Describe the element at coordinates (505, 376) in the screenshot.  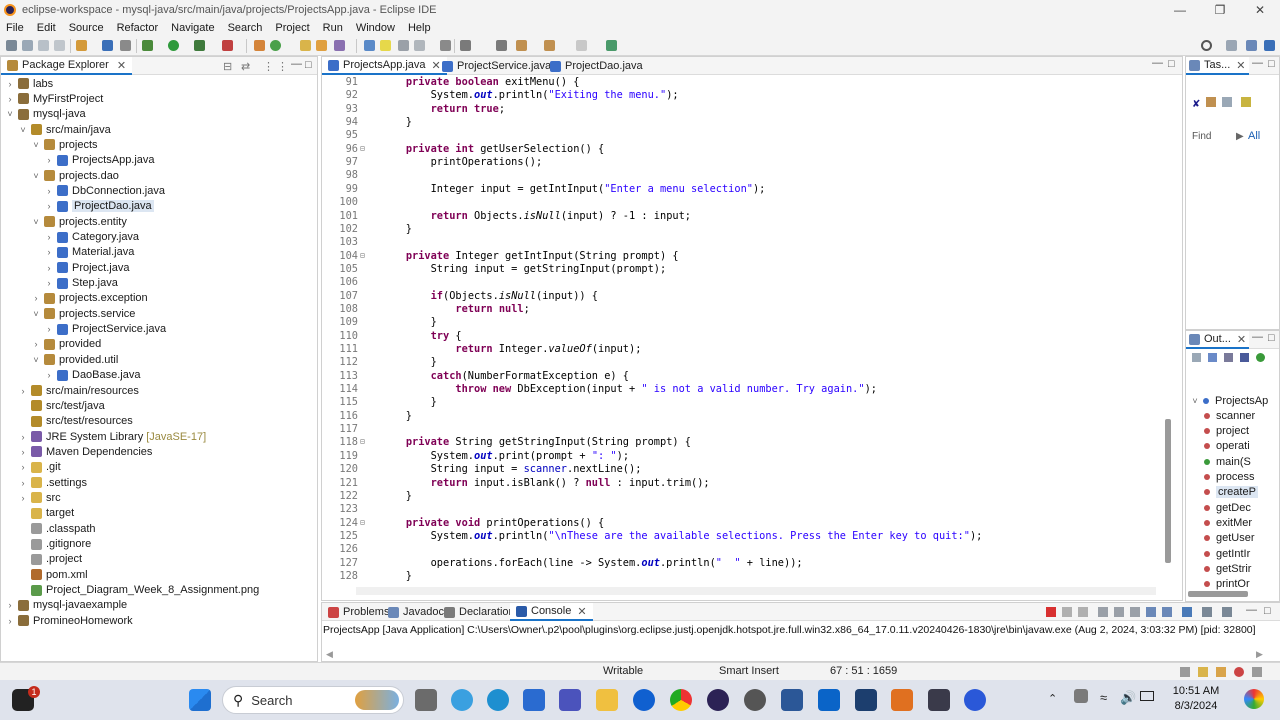
I see `code-line: catch(NumberFormatException e) {` at that location.